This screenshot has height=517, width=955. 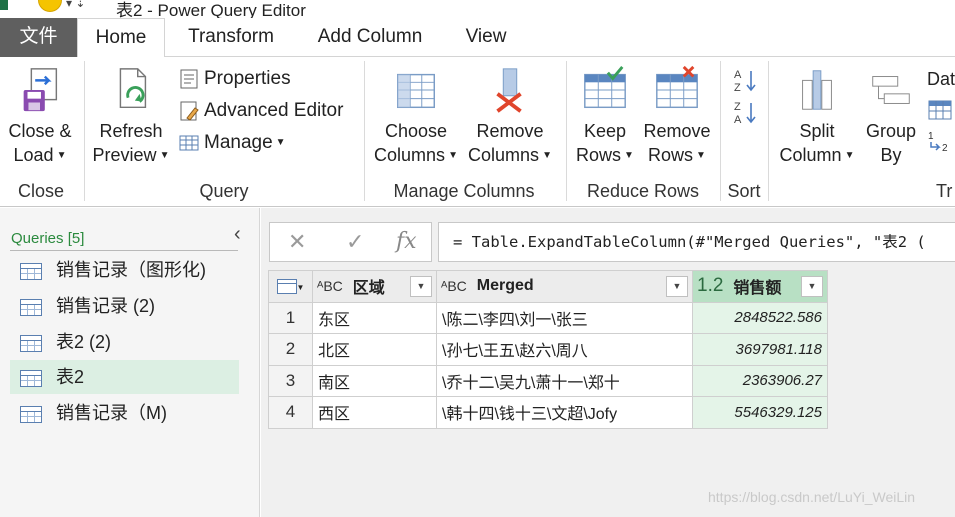 I want to click on close-and-load-label-1: Close &, so click(x=40, y=131).